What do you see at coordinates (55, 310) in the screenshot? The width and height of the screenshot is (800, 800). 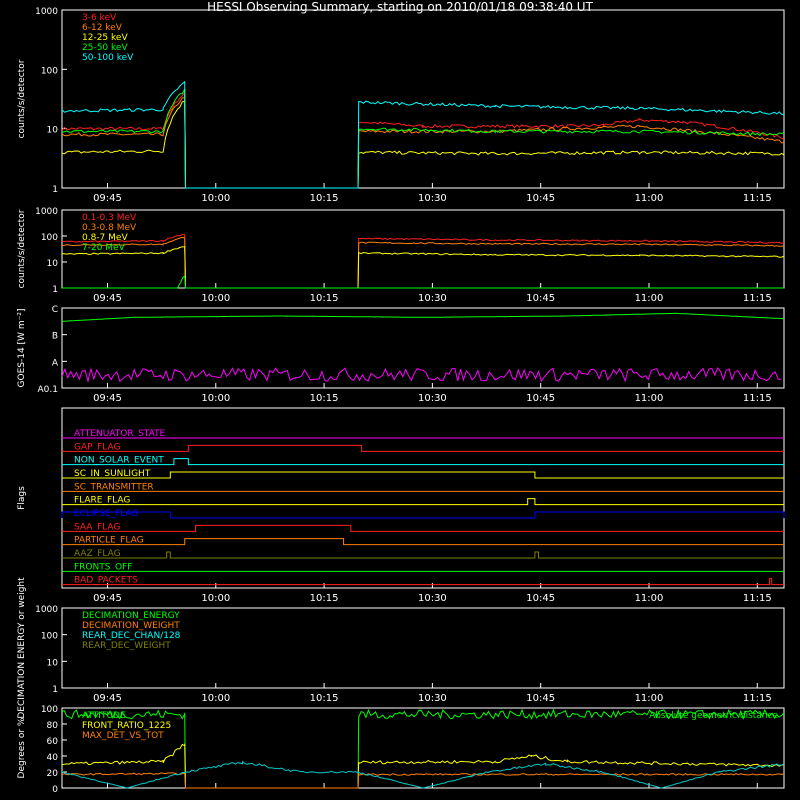 I see `y-tick-label: C` at bounding box center [55, 310].